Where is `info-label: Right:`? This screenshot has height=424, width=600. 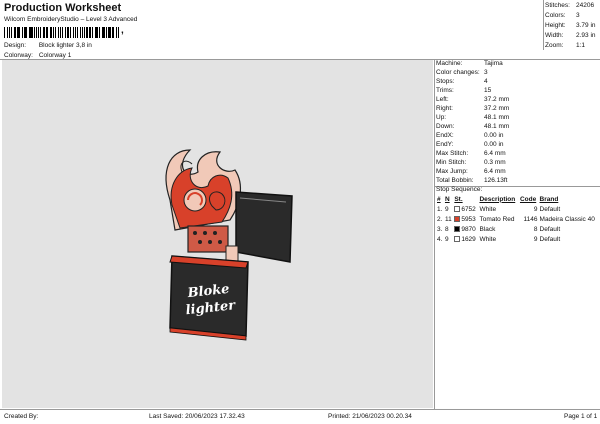
info-label: Right: is located at coordinates (444, 108).